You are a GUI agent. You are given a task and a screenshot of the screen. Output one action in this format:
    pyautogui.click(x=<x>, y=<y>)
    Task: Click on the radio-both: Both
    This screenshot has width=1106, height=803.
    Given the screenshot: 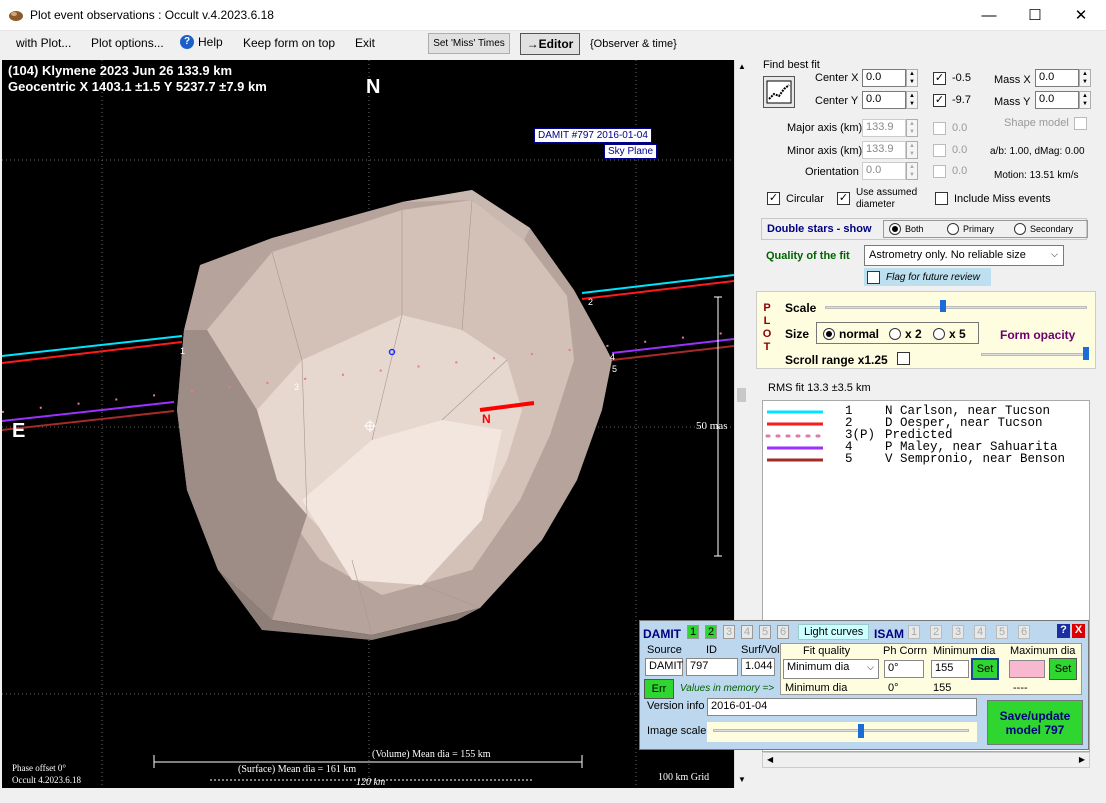 What is the action you would take?
    pyautogui.click(x=906, y=229)
    